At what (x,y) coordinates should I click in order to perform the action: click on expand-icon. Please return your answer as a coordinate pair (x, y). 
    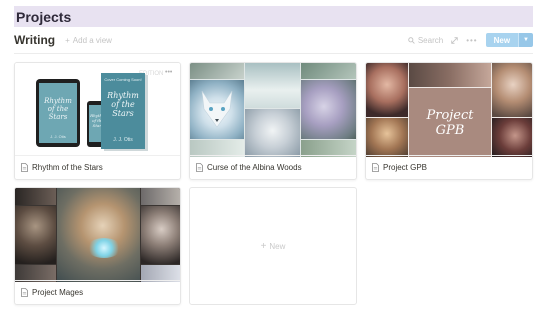
    Looking at the image, I should click on (454, 40).